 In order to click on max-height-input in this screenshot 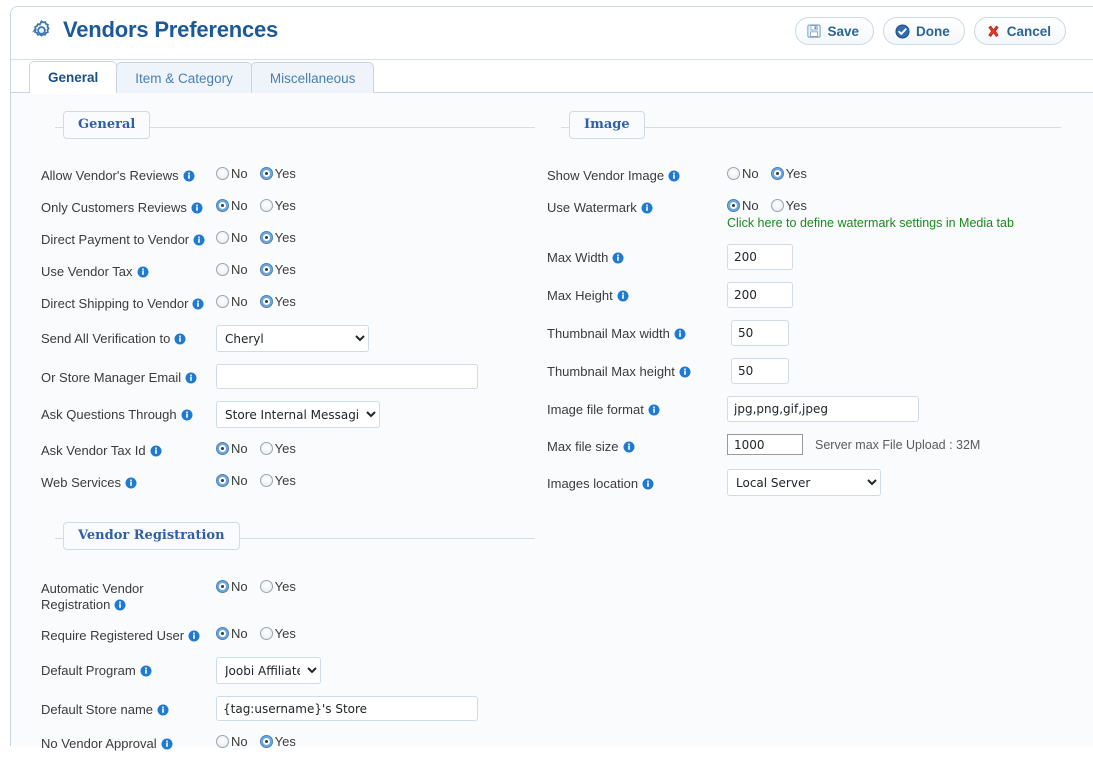, I will do `click(760, 295)`.